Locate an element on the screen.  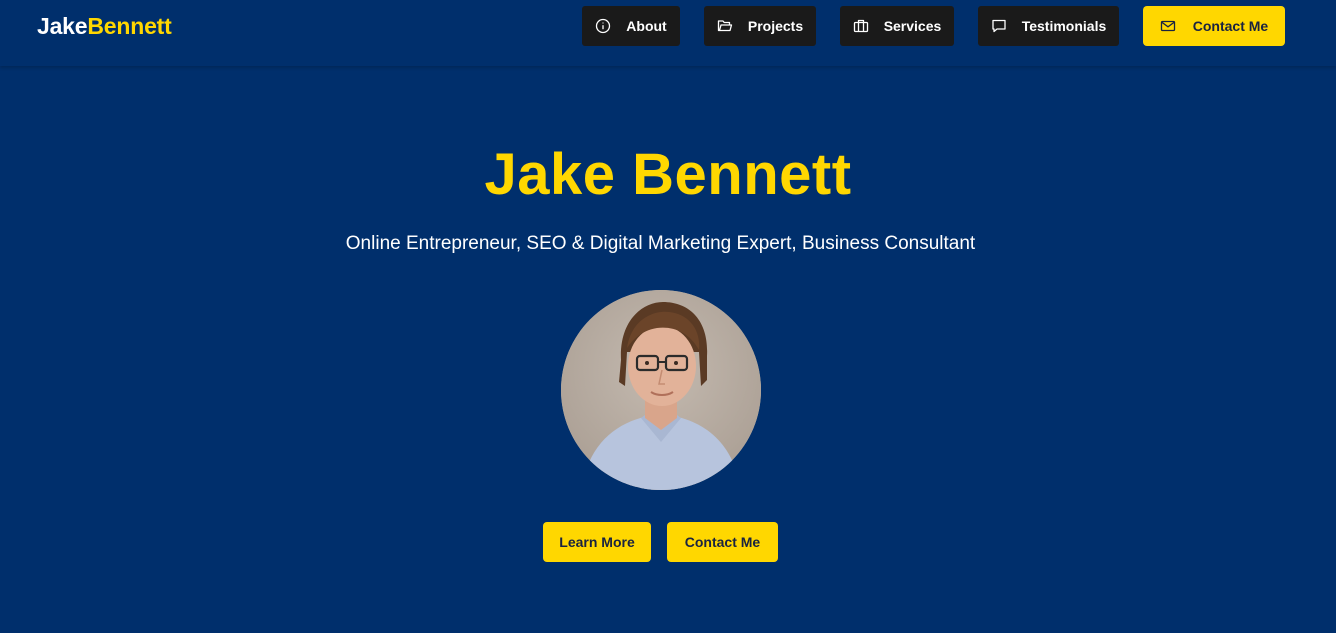
learn-more-button: Learn More is located at coordinates (597, 542).